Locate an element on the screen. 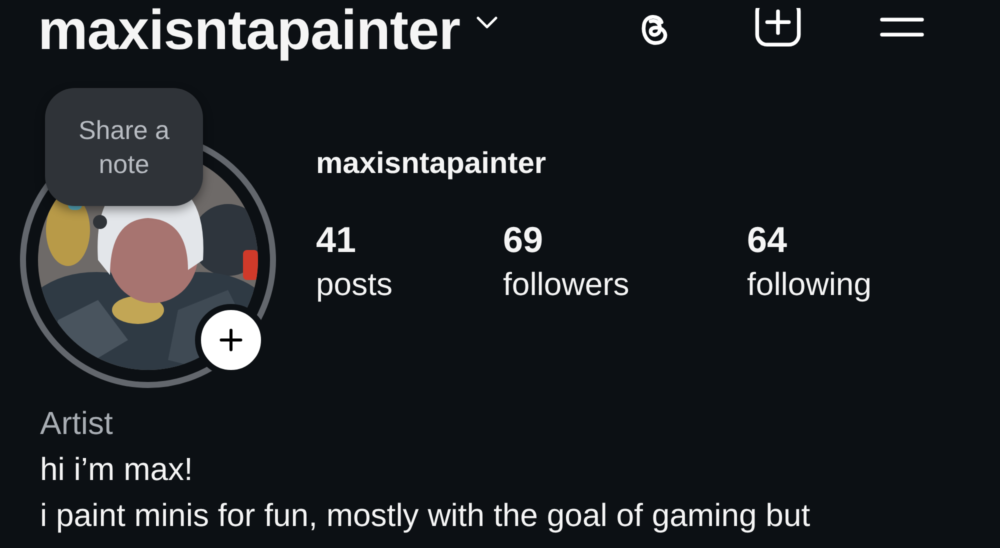  stat-label: followers is located at coordinates (566, 284).